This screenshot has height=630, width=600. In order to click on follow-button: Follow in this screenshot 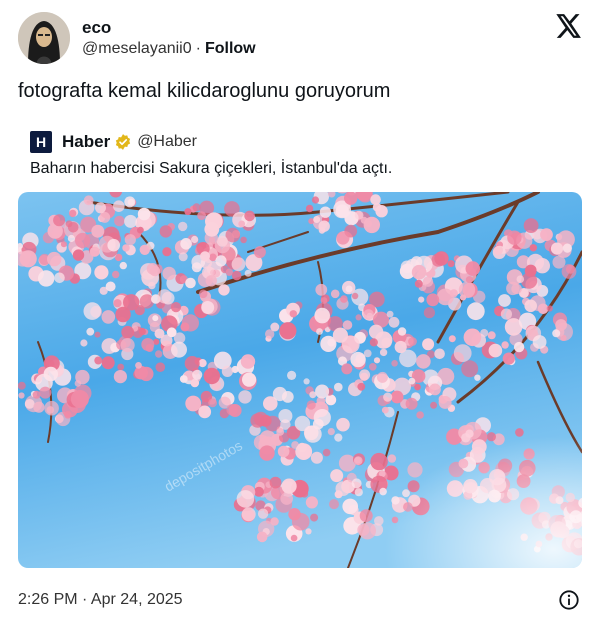, I will do `click(230, 48)`.